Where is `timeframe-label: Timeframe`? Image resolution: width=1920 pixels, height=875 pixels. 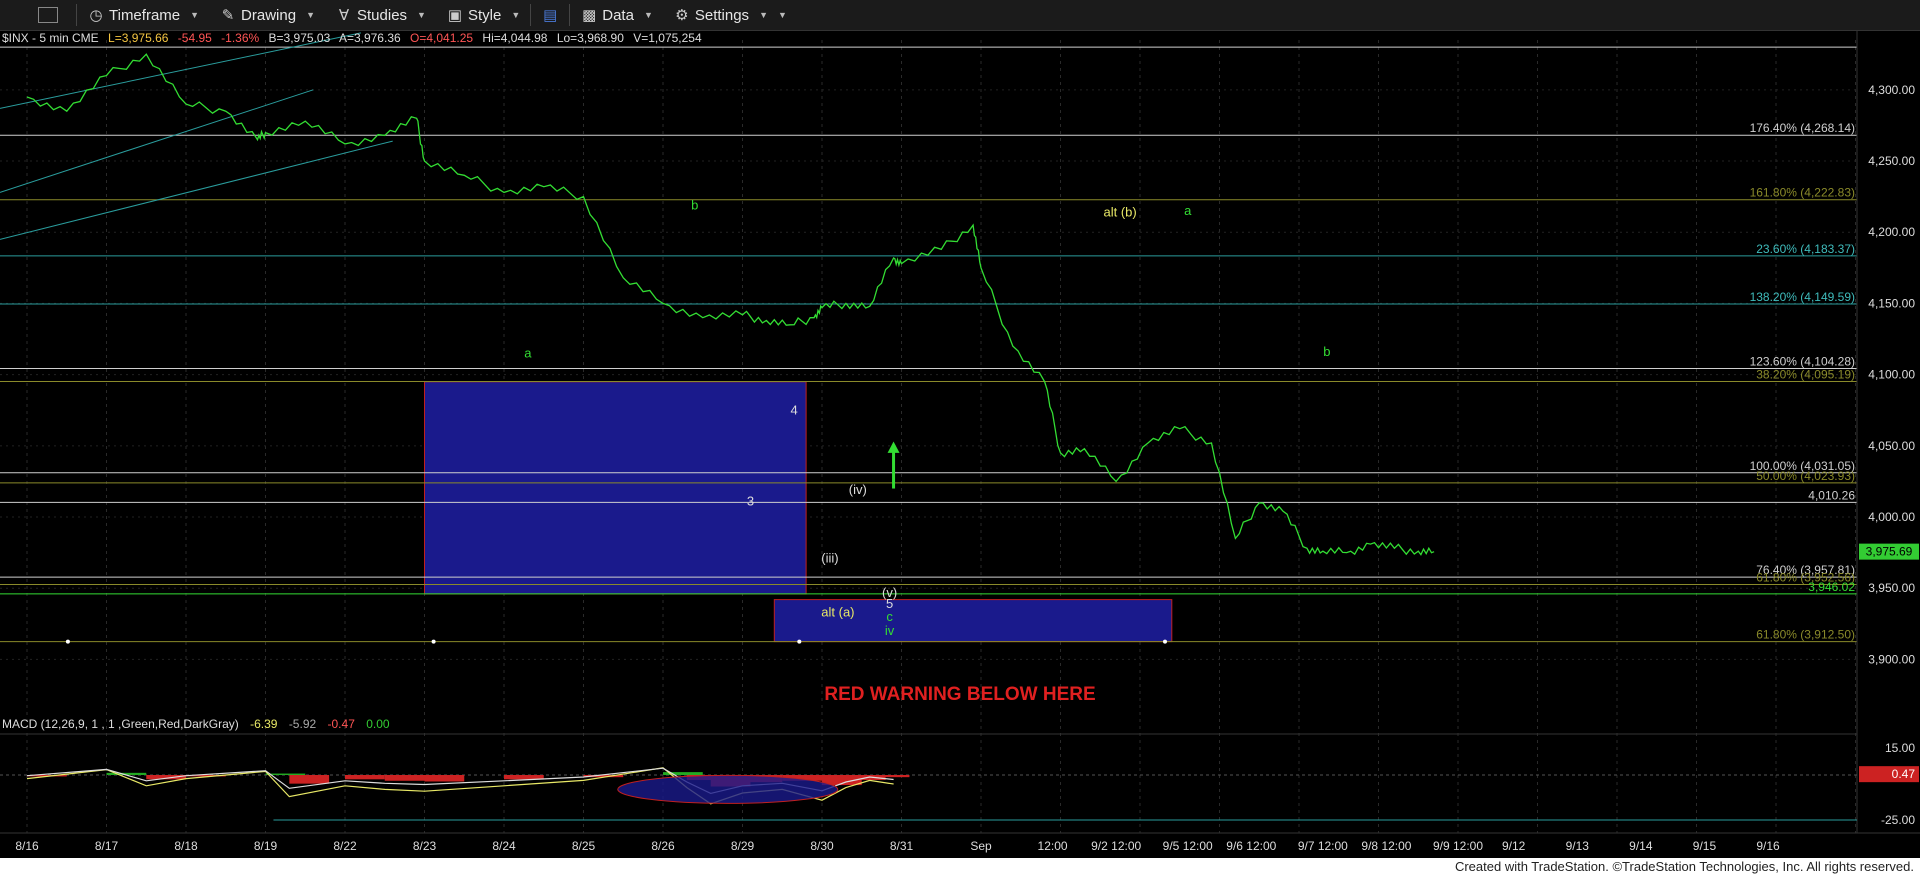
timeframe-label: Timeframe is located at coordinates (145, 15).